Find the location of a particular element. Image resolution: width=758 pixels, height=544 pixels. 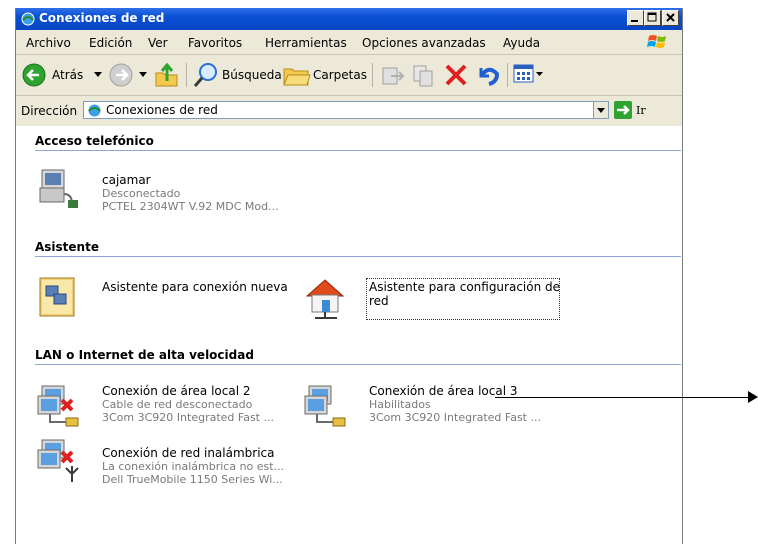

menu-ayuda: Ayuda is located at coordinates (521, 43).